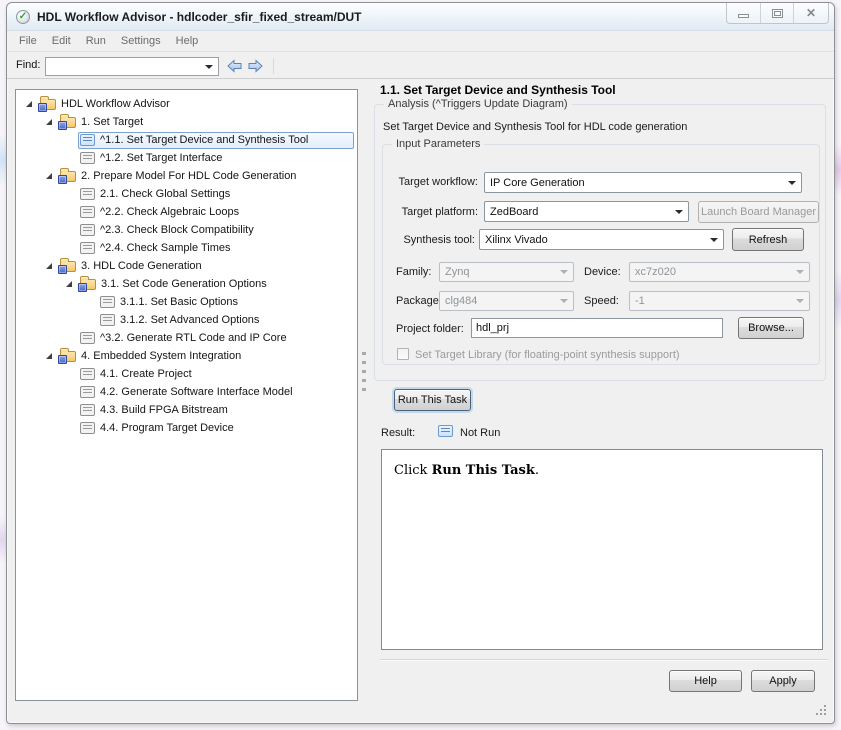 The height and width of the screenshot is (730, 841). What do you see at coordinates (457, 272) in the screenshot?
I see `family-value: Zynq` at bounding box center [457, 272].